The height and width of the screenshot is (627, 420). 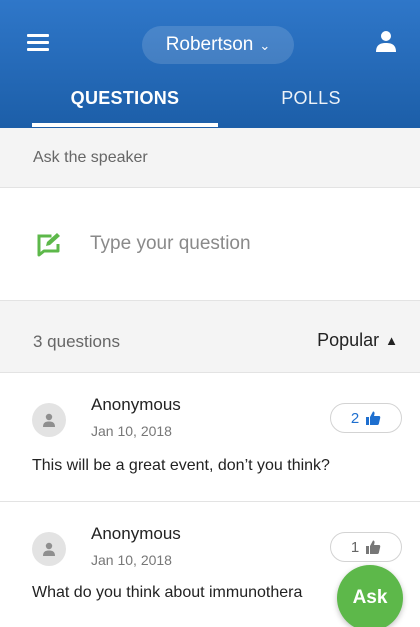 What do you see at coordinates (167, 592) in the screenshot?
I see `question-text: What do you think about immunothera` at bounding box center [167, 592].